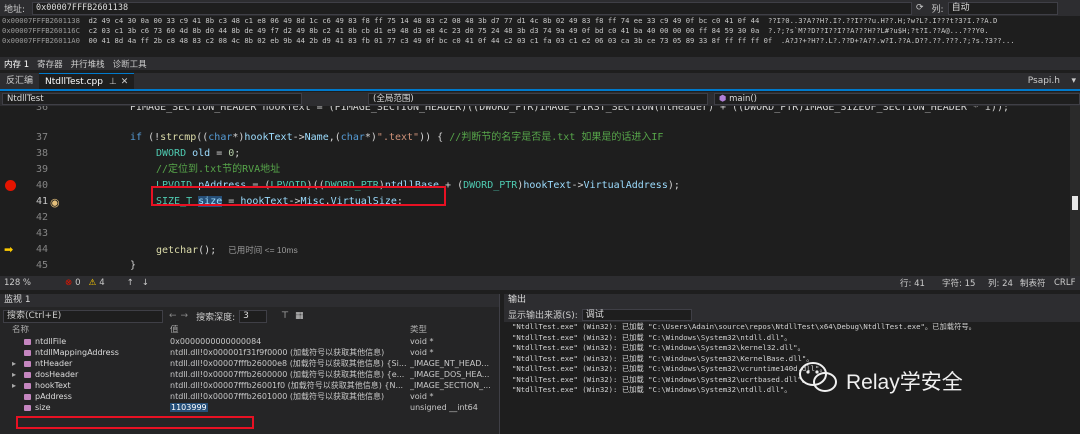 This screenshot has height=434, width=1080. What do you see at coordinates (636, 314) in the screenshot?
I see `output-source-select: 调试` at bounding box center [636, 314].